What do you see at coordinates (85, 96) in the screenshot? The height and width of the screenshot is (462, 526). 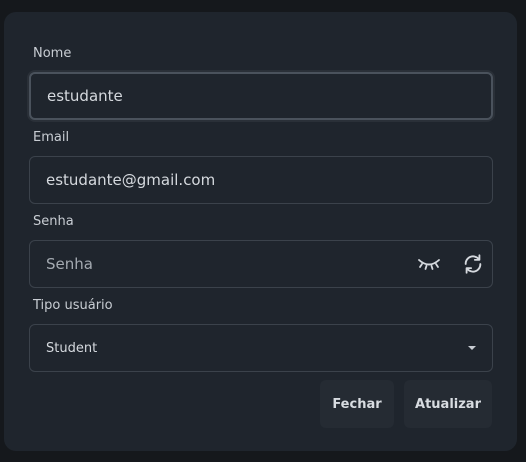 I see `name-input-value: estudante` at bounding box center [85, 96].